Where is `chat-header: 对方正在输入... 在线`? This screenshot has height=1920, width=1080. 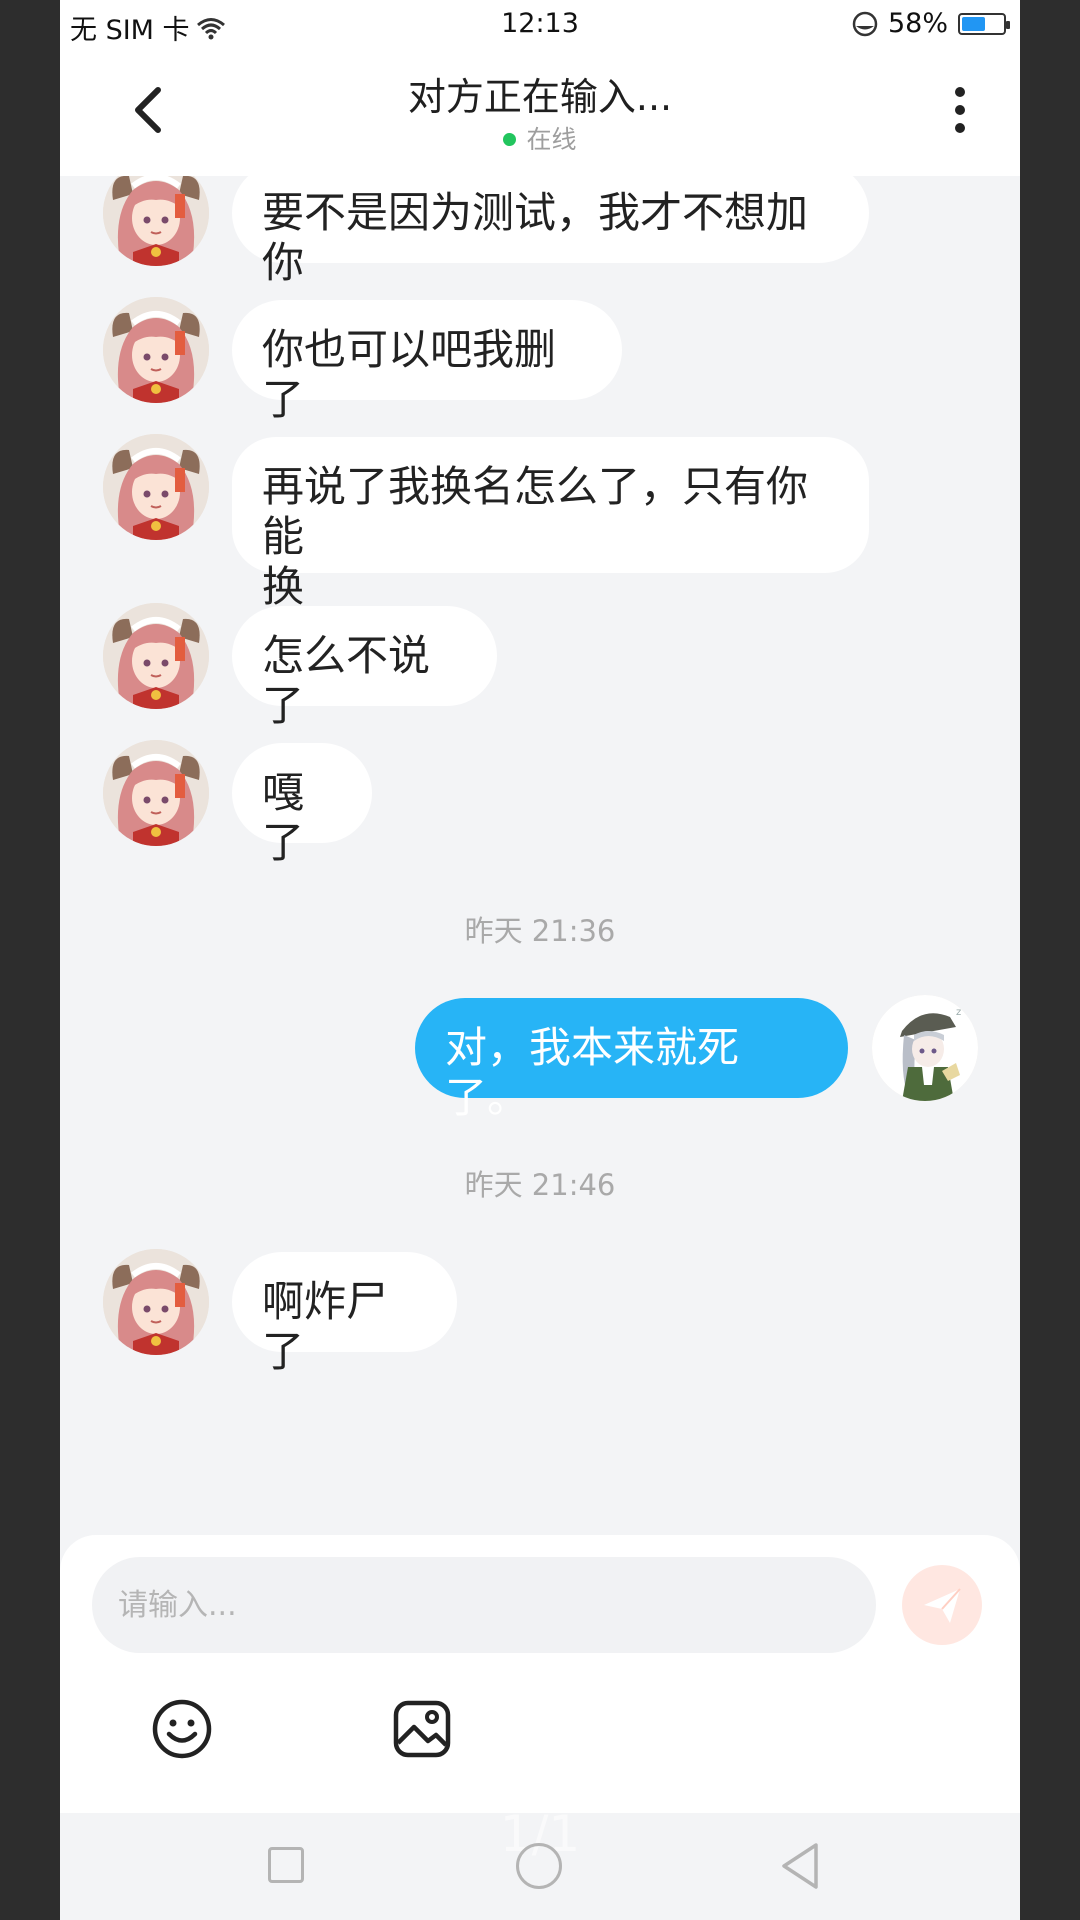
chat-header: 对方正在输入... 在线 is located at coordinates (540, 113).